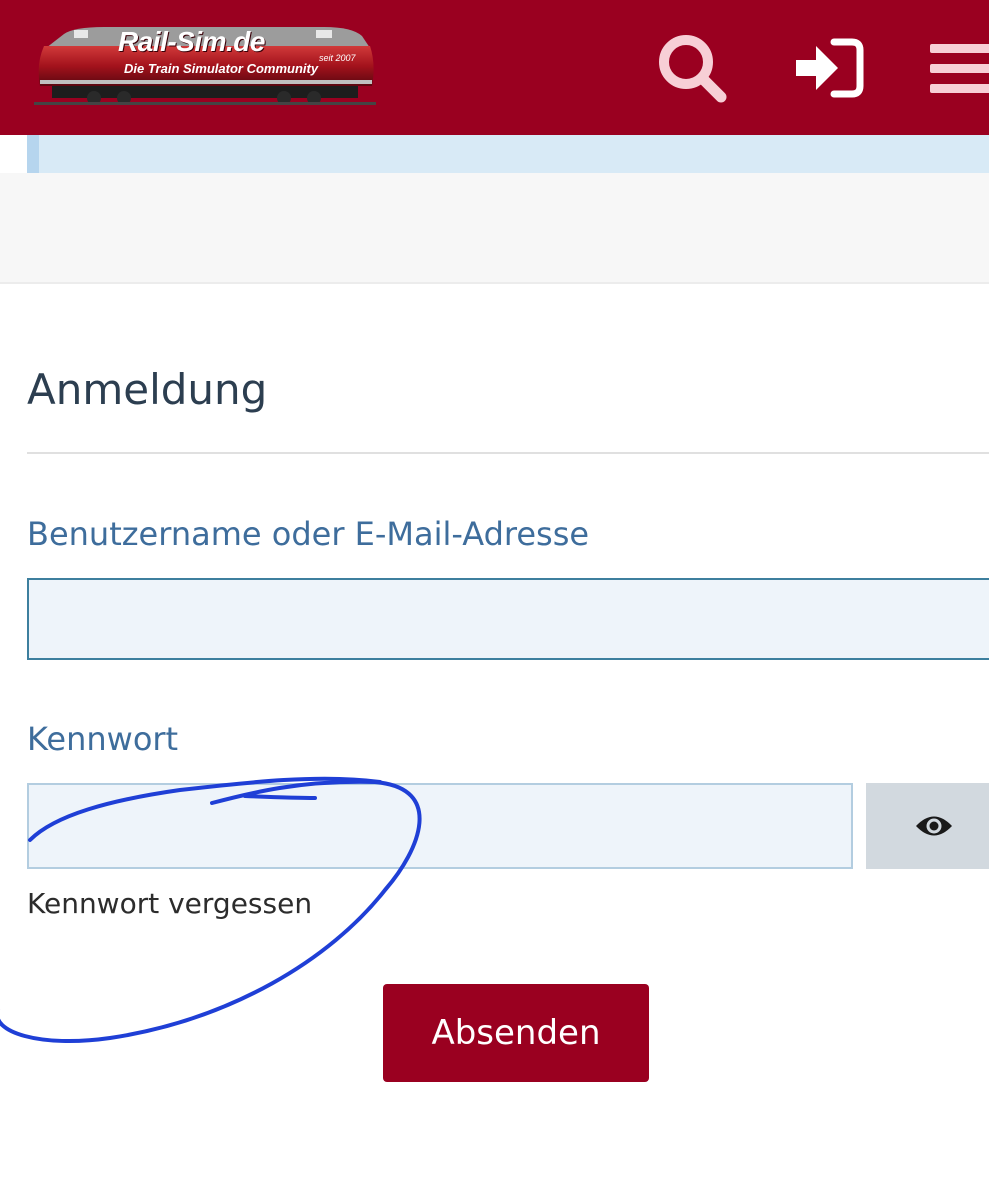  What do you see at coordinates (191, 41) in the screenshot?
I see `logo-title: Rail-Sim.de` at bounding box center [191, 41].